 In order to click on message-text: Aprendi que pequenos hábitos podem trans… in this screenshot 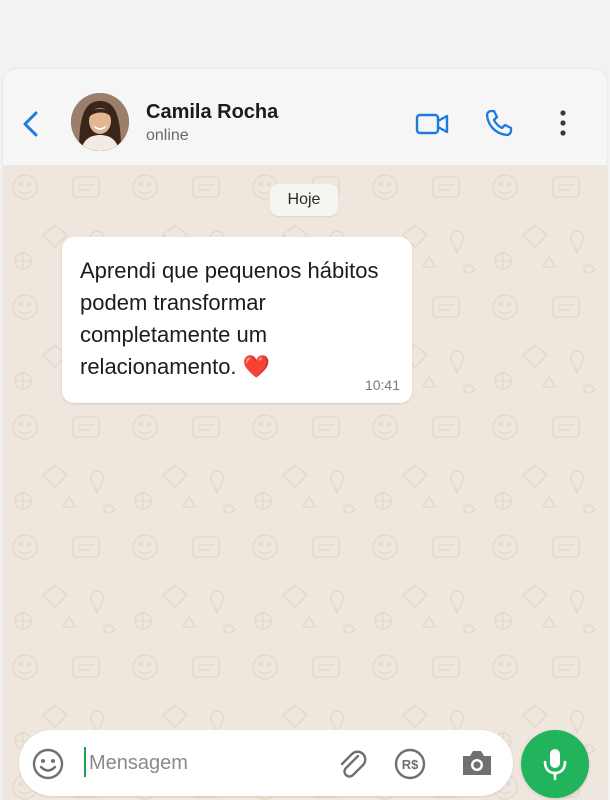, I will do `click(229, 318)`.